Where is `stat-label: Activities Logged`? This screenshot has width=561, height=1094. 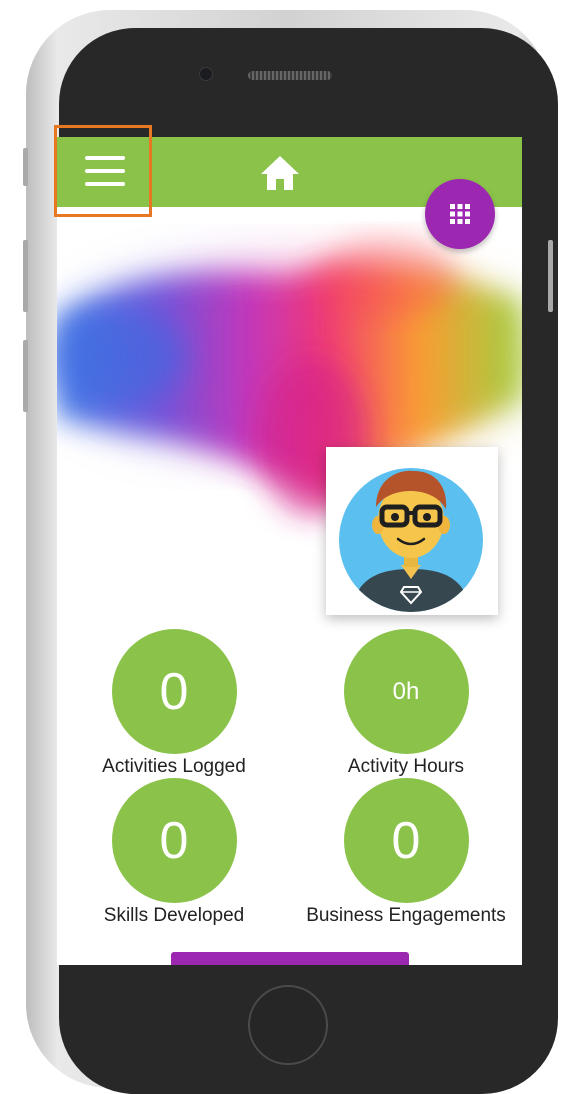
stat-label: Activities Logged is located at coordinates (174, 766).